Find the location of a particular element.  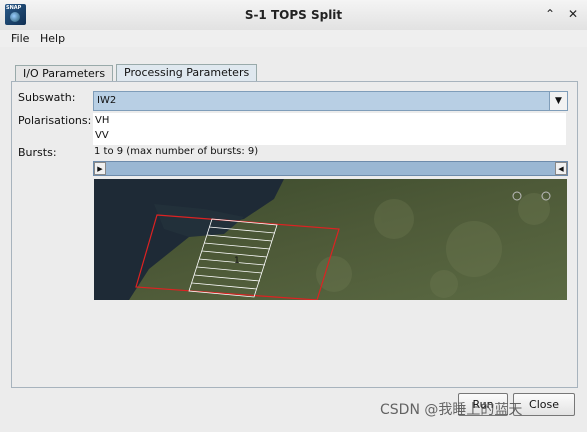

subswath-label: Subswath: is located at coordinates (47, 97).